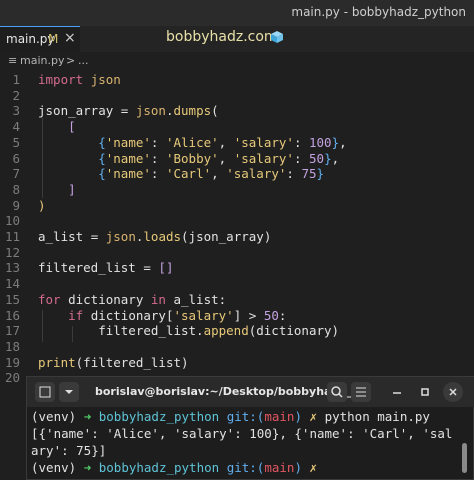 This screenshot has width=474, height=480. I want to click on code-line: 12, so click(237, 253).